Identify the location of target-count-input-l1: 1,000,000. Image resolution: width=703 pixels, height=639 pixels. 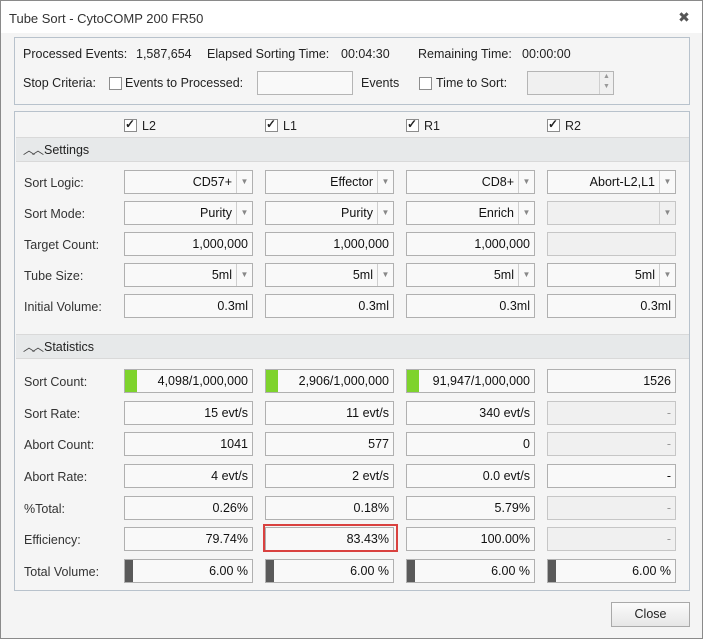
(329, 244).